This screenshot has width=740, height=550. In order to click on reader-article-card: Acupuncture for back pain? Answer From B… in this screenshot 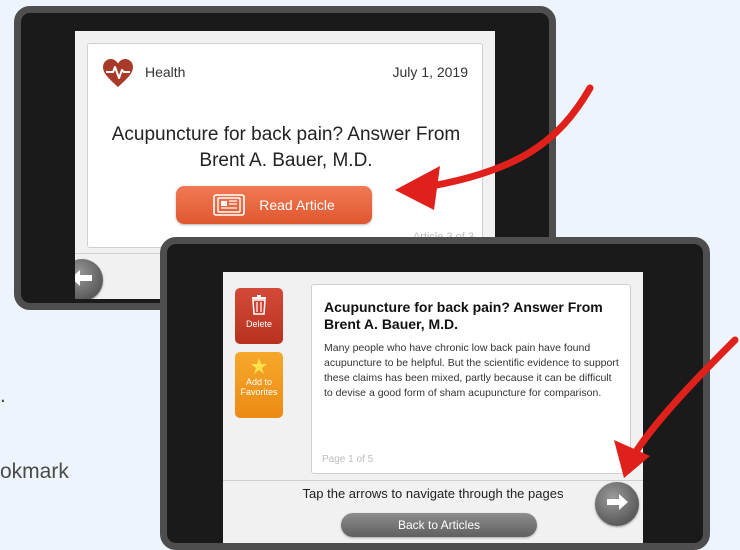, I will do `click(471, 379)`.